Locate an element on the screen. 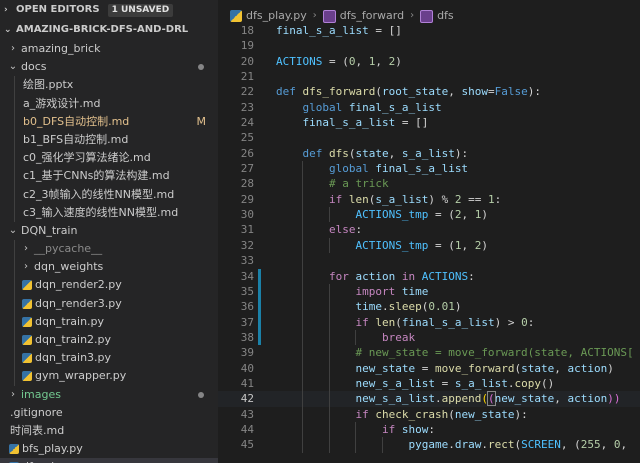 This screenshot has width=640, height=463. file-item: a_游戏设计.md is located at coordinates (109, 103).